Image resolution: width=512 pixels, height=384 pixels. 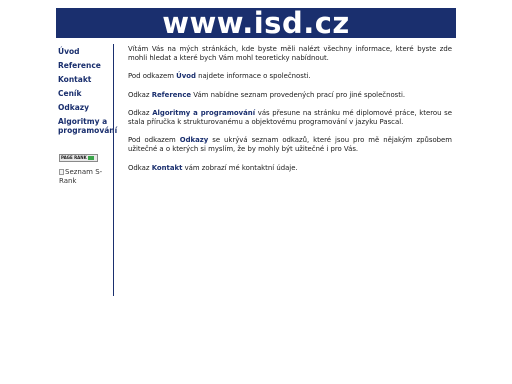 I want to click on nav-link-cenik: Ceník, so click(x=86, y=93).